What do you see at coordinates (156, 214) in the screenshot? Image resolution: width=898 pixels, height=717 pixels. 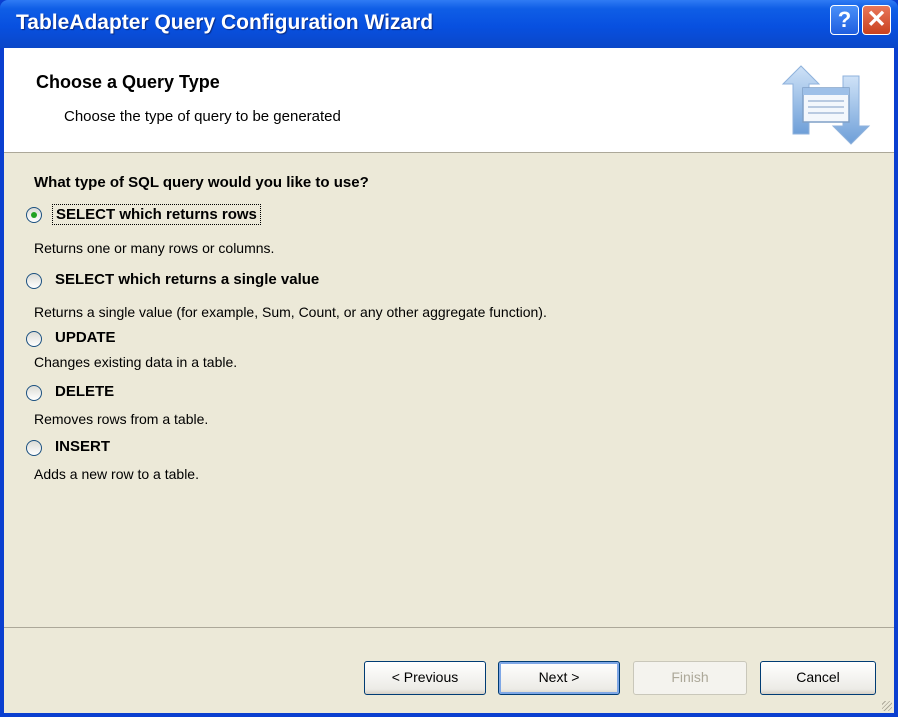 I see `option-label-select-rows: SELECT which returns rows` at bounding box center [156, 214].